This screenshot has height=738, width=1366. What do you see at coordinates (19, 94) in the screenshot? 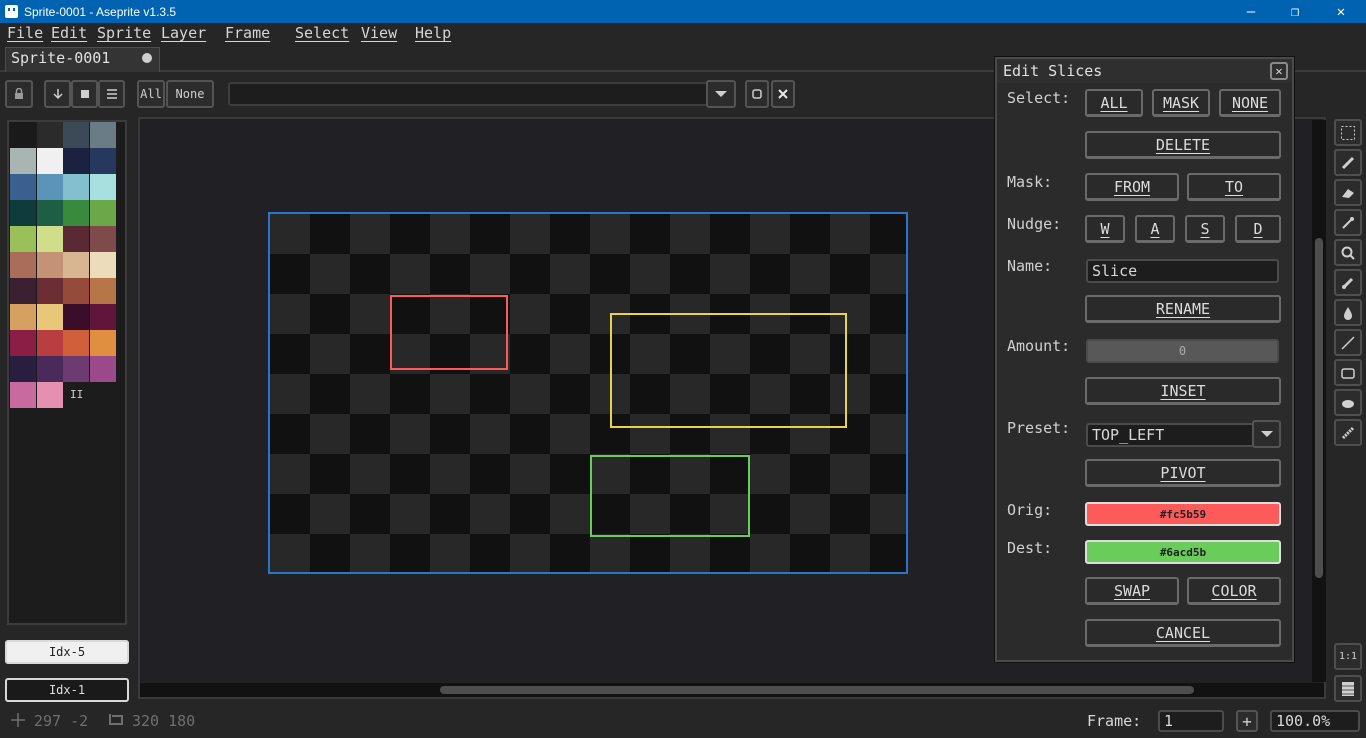
I see `lock-icon` at bounding box center [19, 94].